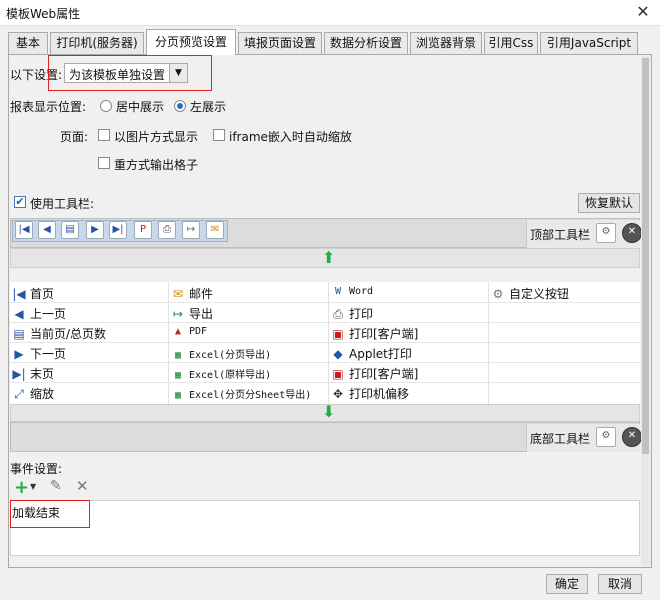  I want to click on bottom-toolbar-label: 底部工具栏, so click(560, 439).